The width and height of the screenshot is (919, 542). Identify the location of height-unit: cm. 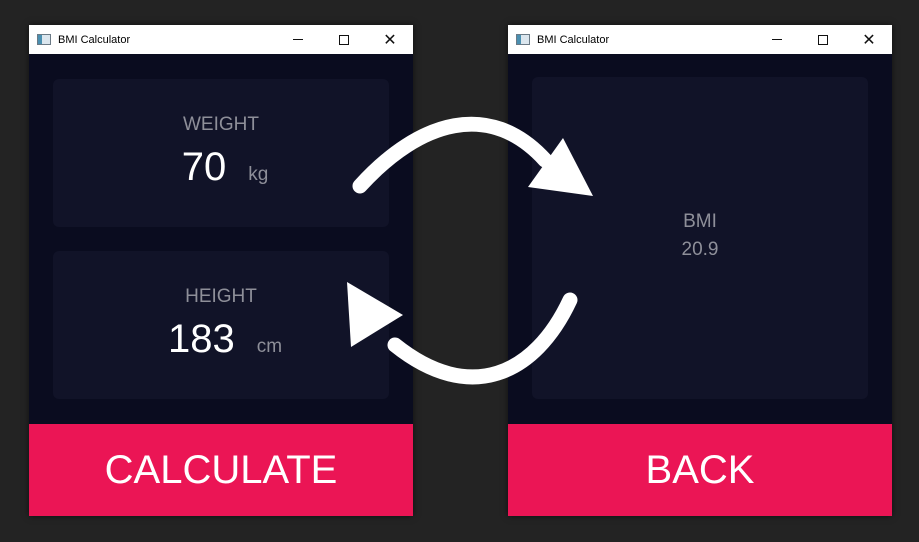
(269, 346).